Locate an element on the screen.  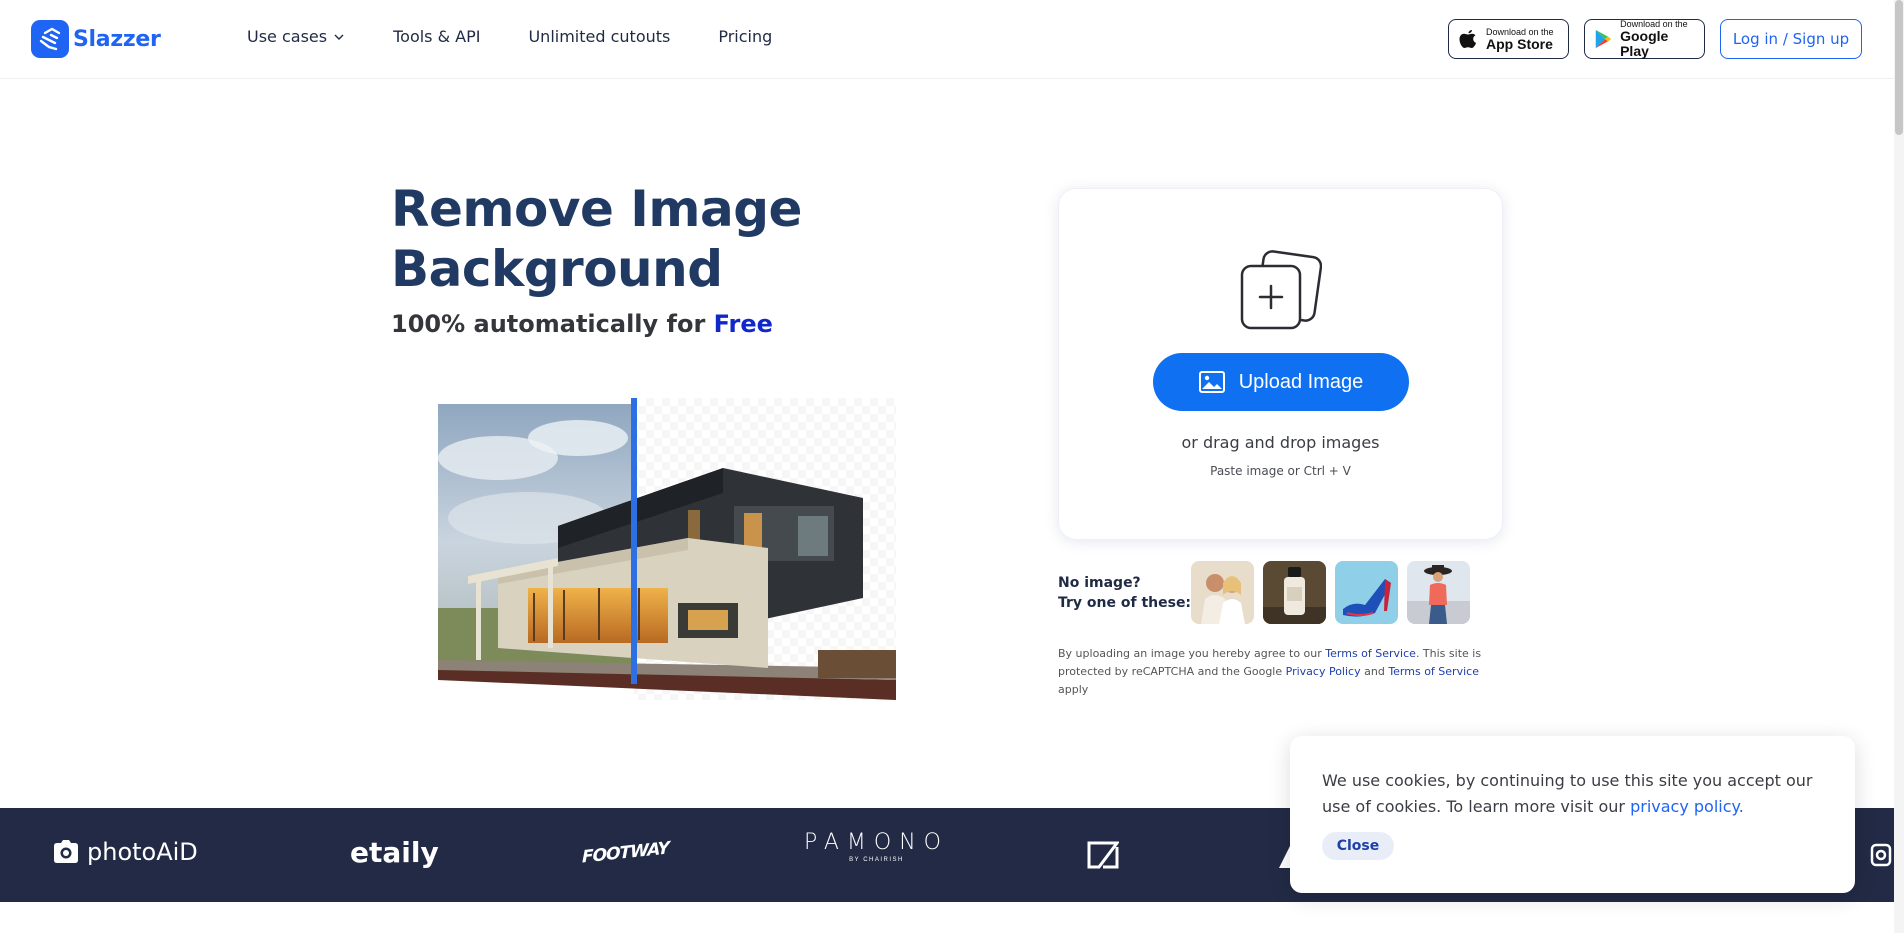
nav-use-cases-label: Use cases is located at coordinates (287, 36).